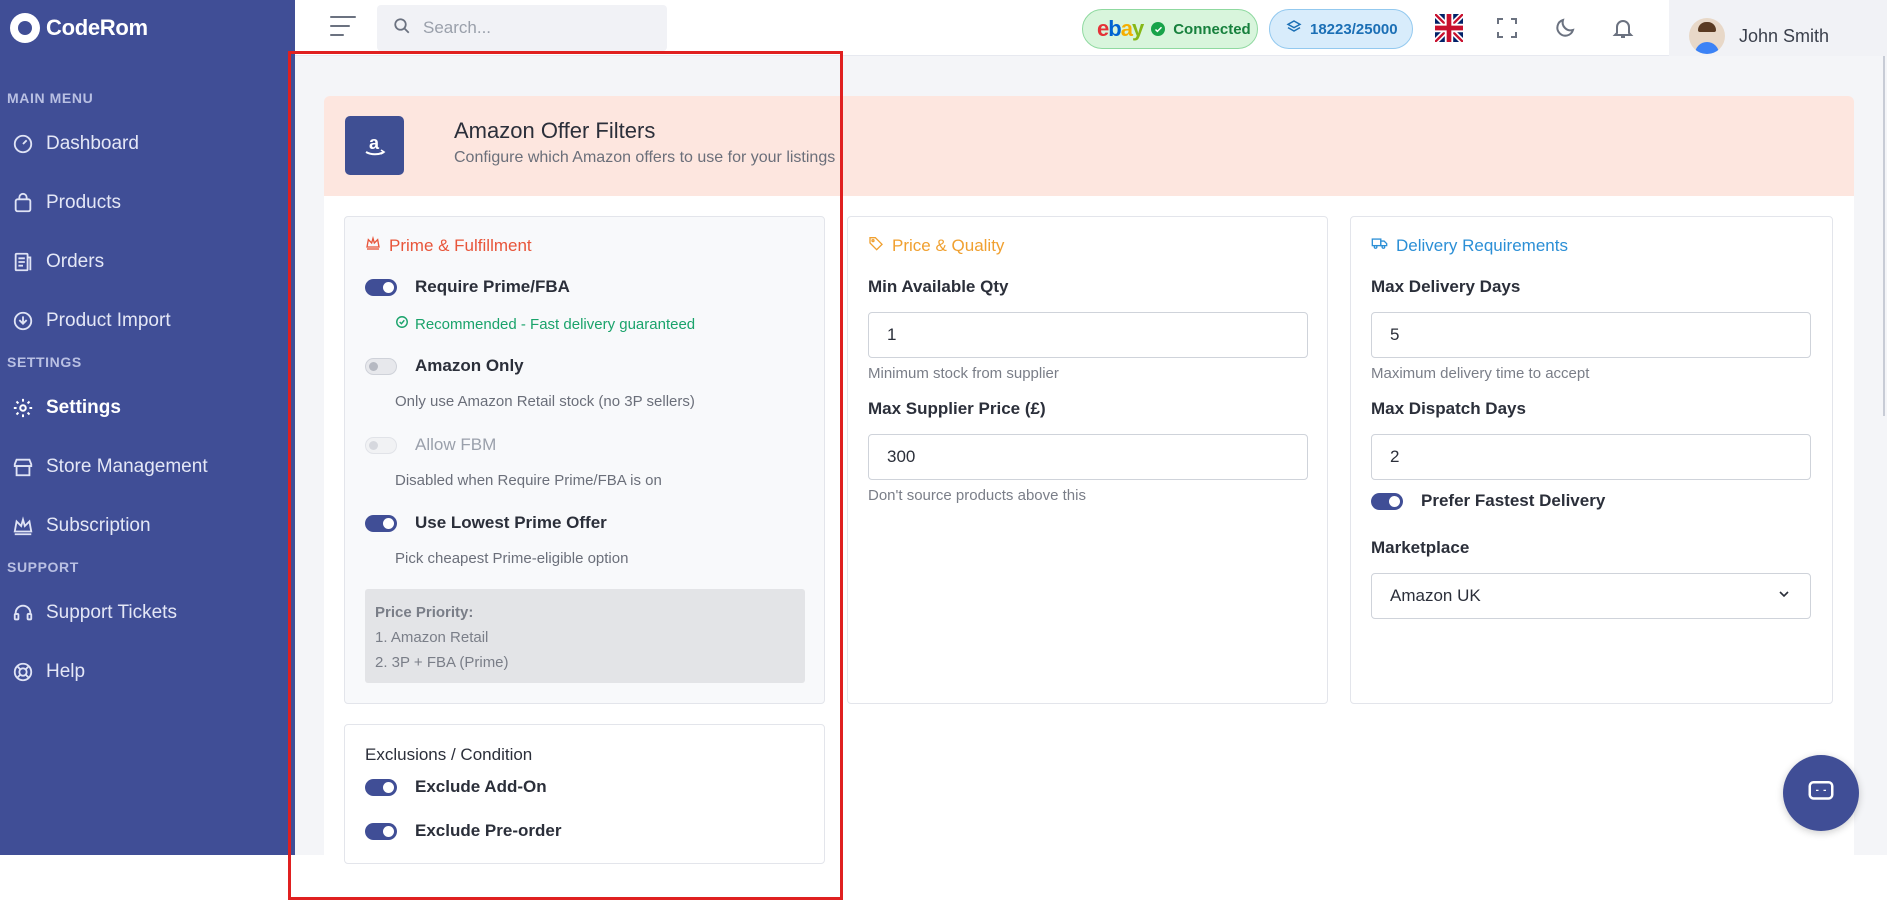 This screenshot has width=1887, height=901. I want to click on uk-flag-icon, so click(1449, 28).